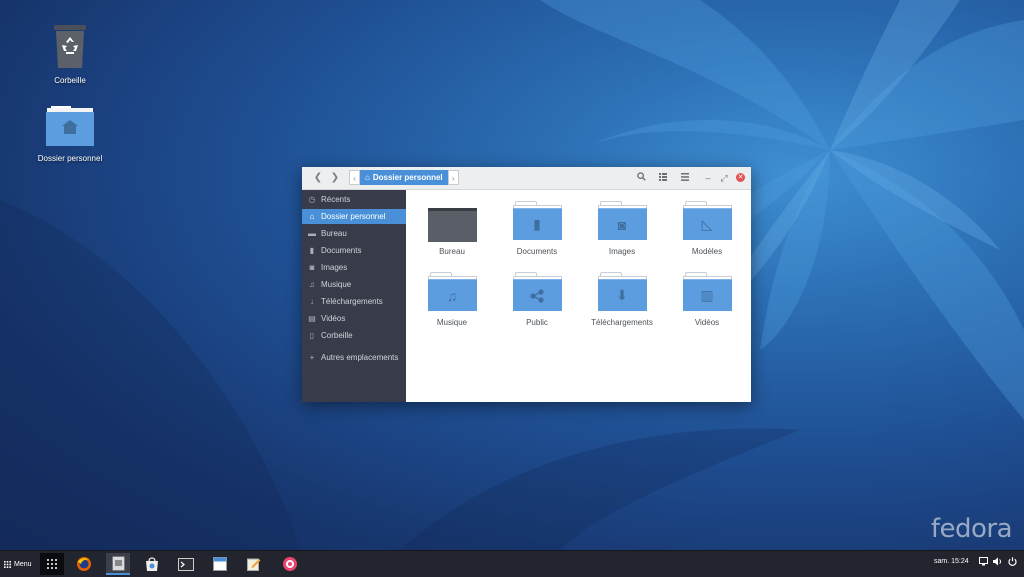 The width and height of the screenshot is (1024, 577). I want to click on folder-label: Musique, so click(452, 322).